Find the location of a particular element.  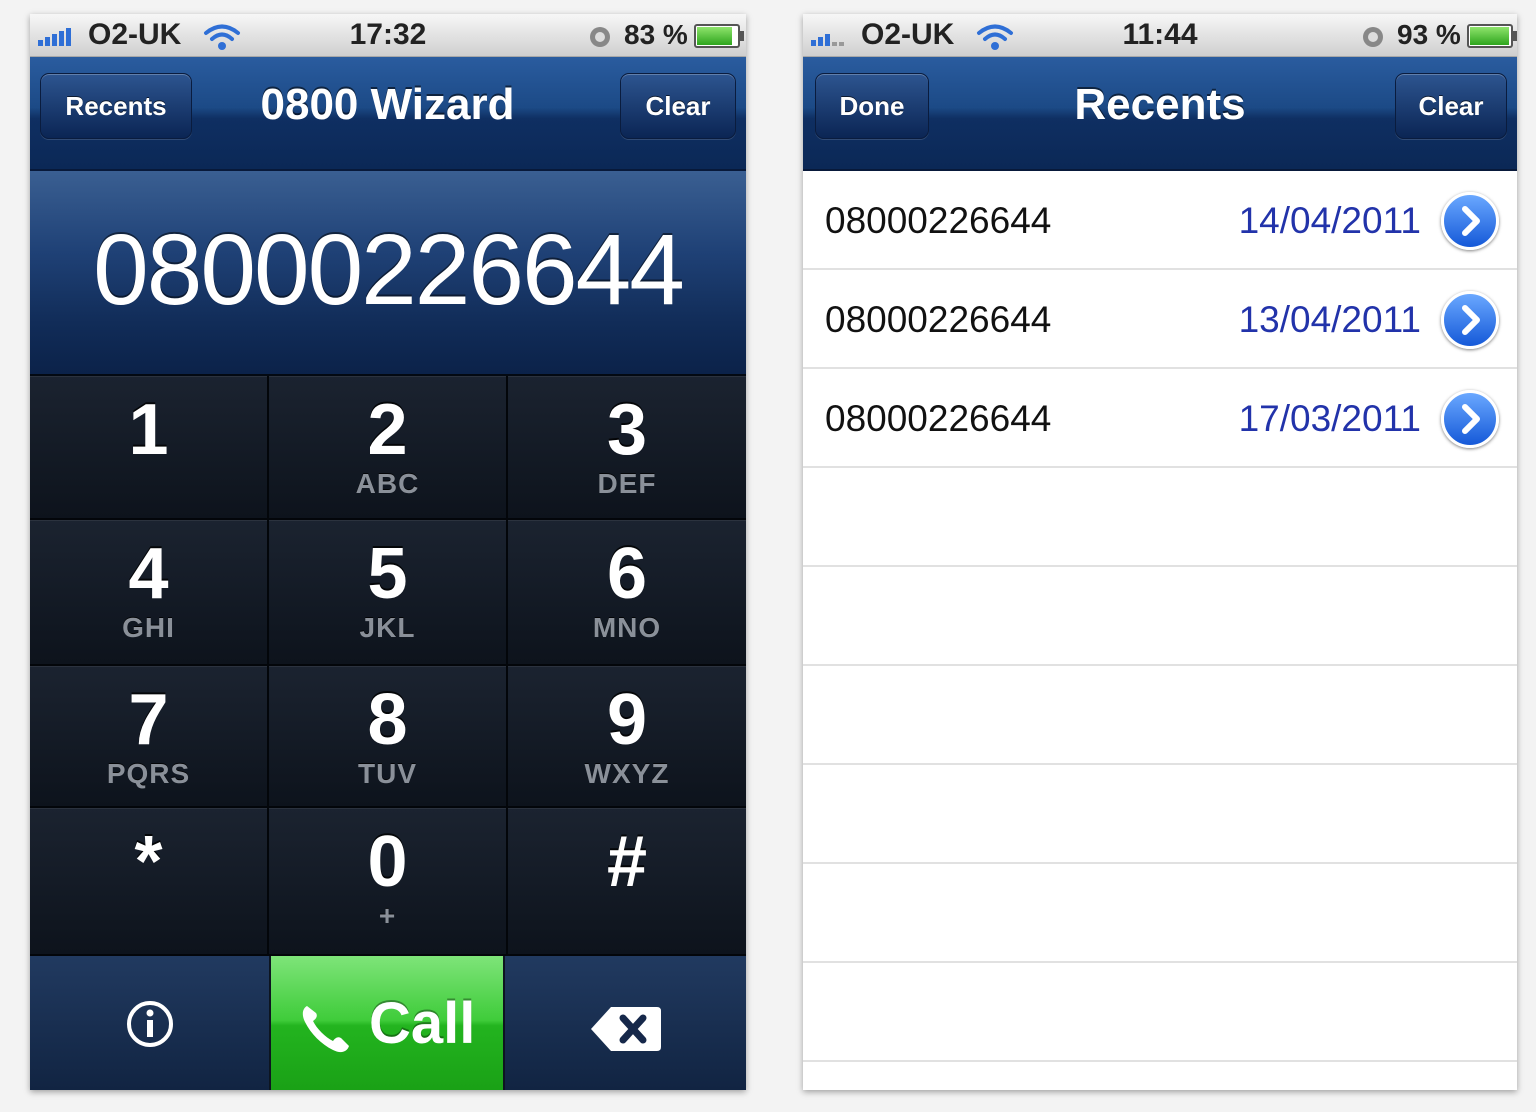

list-item: 08000226644 14/04/2011 is located at coordinates (1160, 220).